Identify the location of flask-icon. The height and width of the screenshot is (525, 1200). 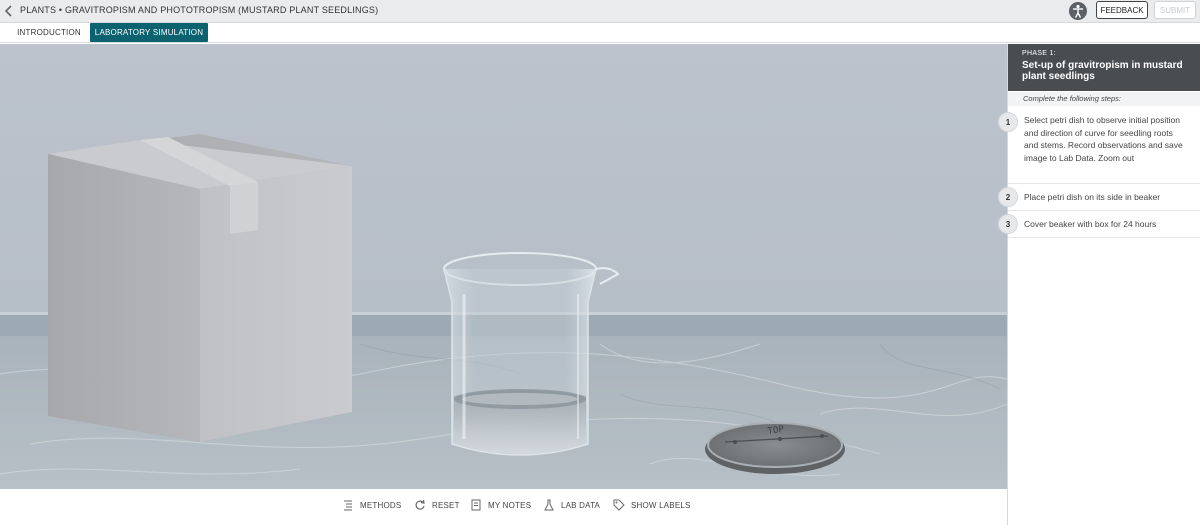
(549, 505).